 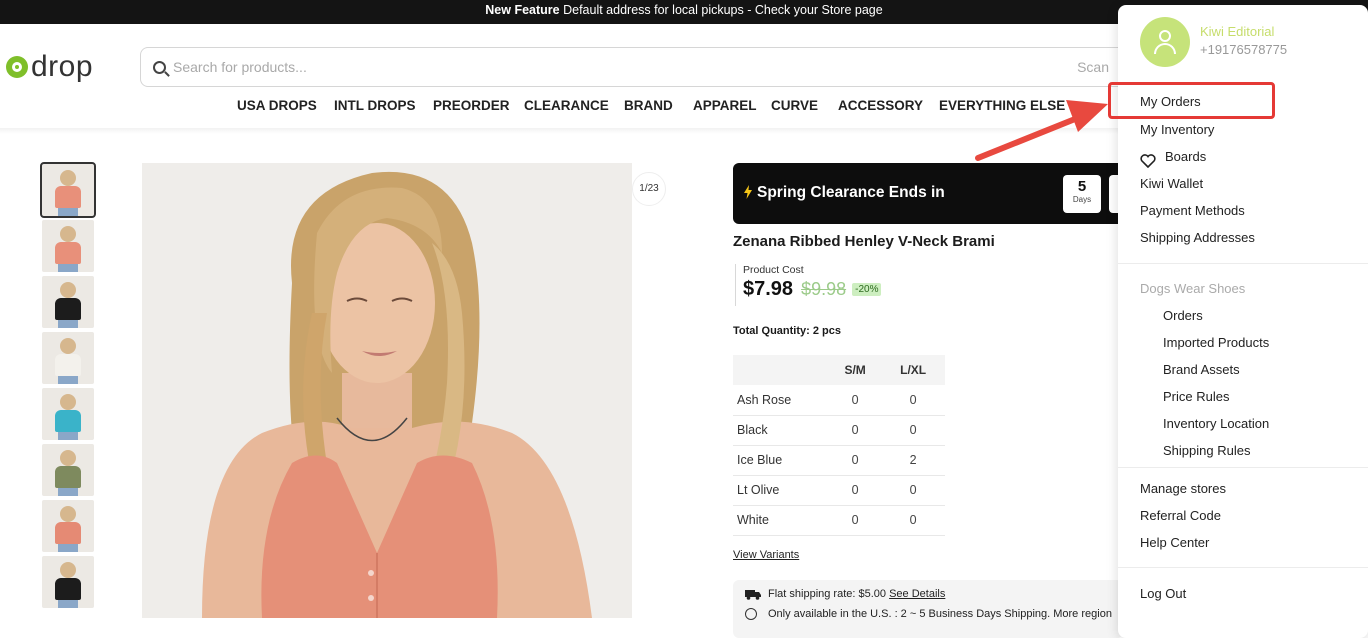 What do you see at coordinates (1082, 199) in the screenshot?
I see `countdown-days-label: Days` at bounding box center [1082, 199].